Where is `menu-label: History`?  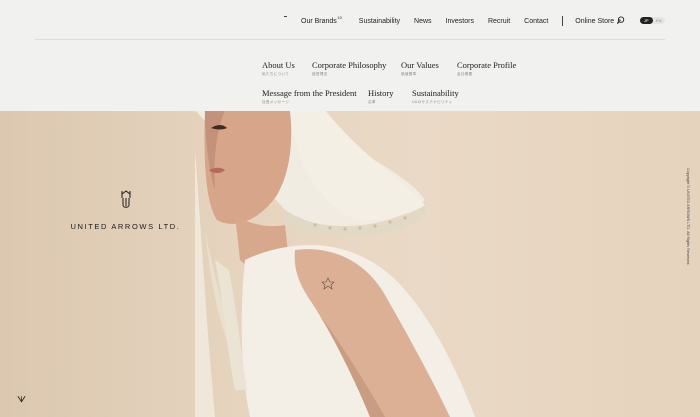
menu-label: History is located at coordinates (381, 93).